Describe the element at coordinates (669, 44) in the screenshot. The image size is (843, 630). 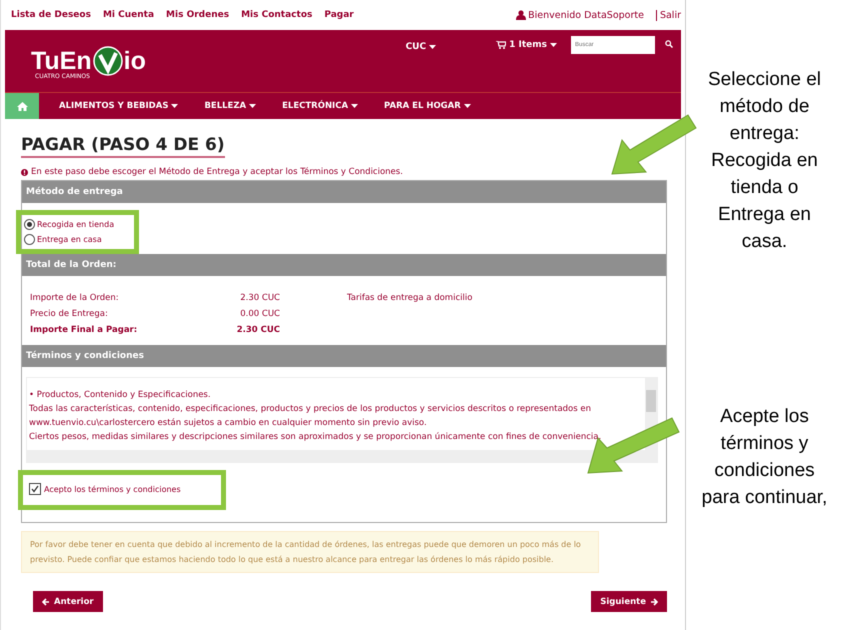
I see `search-icon` at that location.